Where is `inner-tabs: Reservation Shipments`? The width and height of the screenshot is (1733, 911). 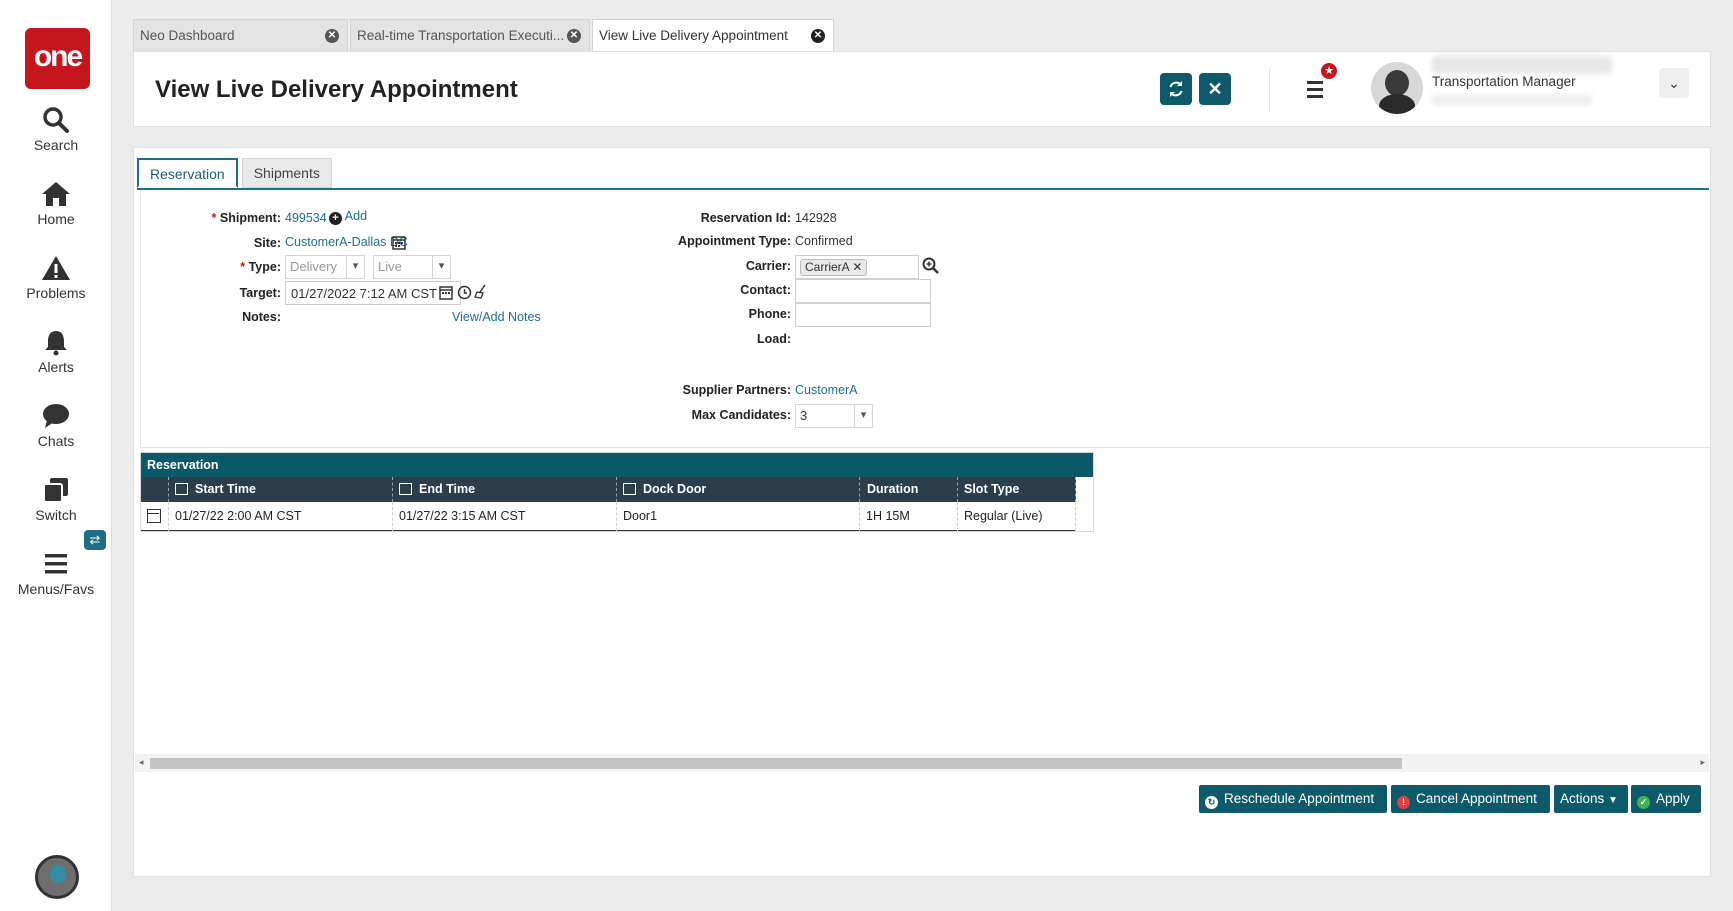 inner-tabs: Reservation Shipments is located at coordinates (236, 173).